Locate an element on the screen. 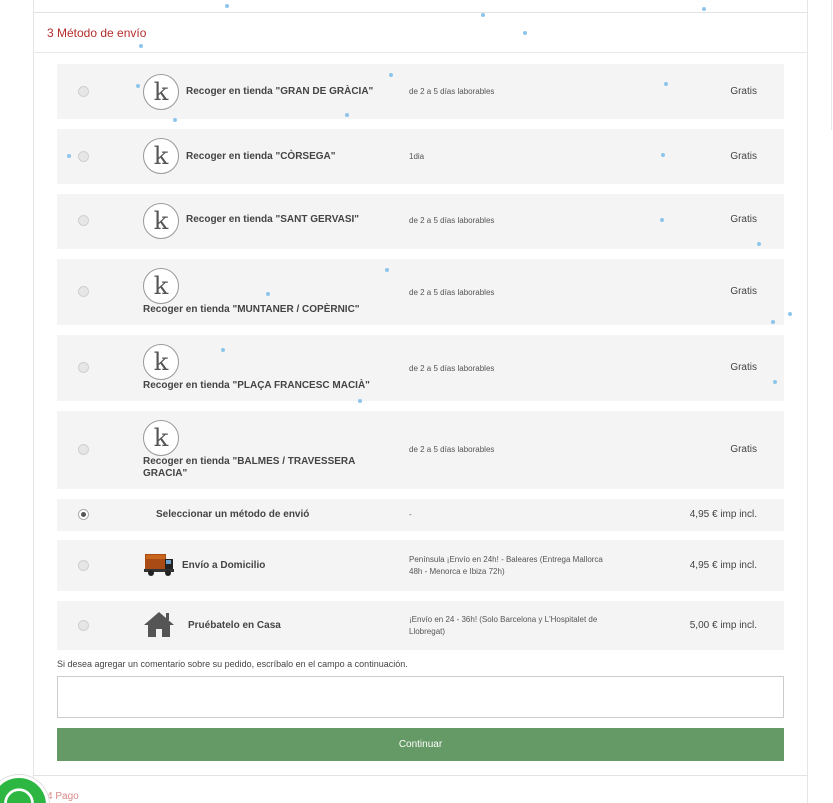 This screenshot has height=803, width=833. carrier-name: Recoger en tienda "CÒRSEGA" is located at coordinates (261, 156).